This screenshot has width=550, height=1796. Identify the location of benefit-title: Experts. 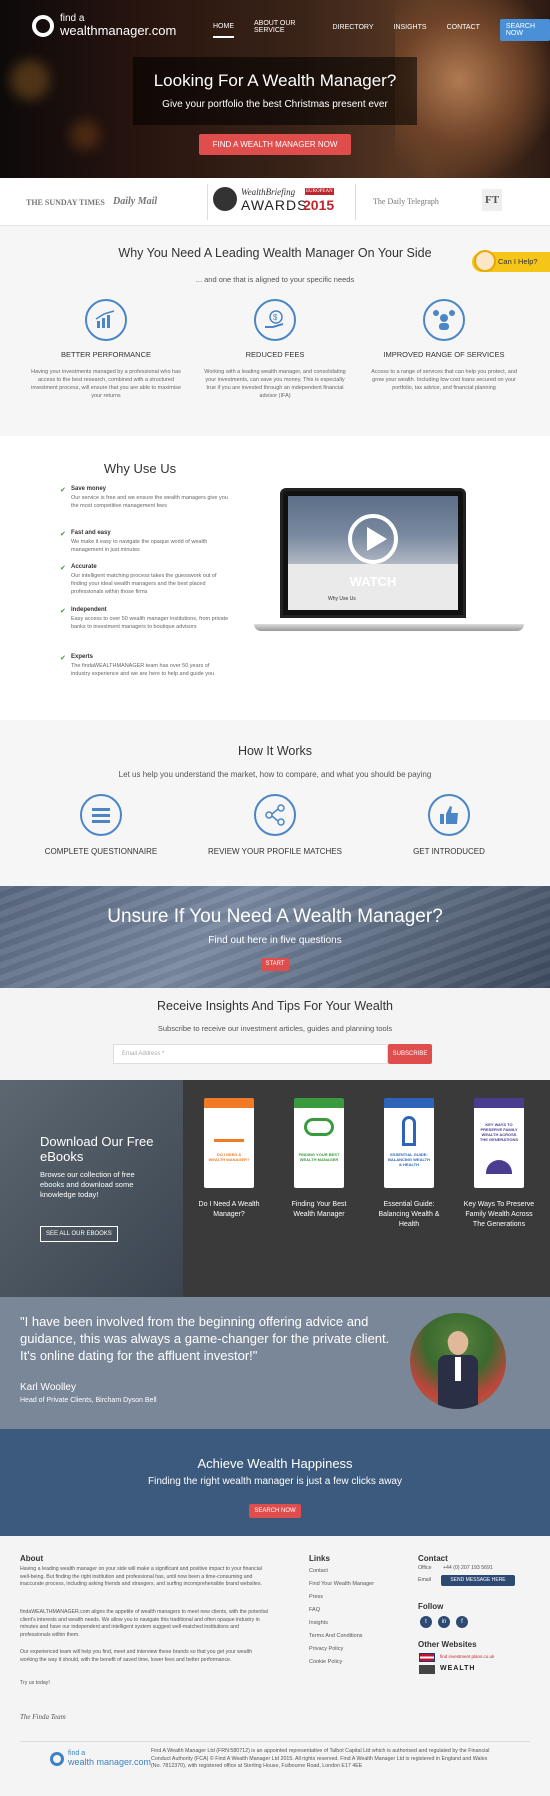
(82, 657).